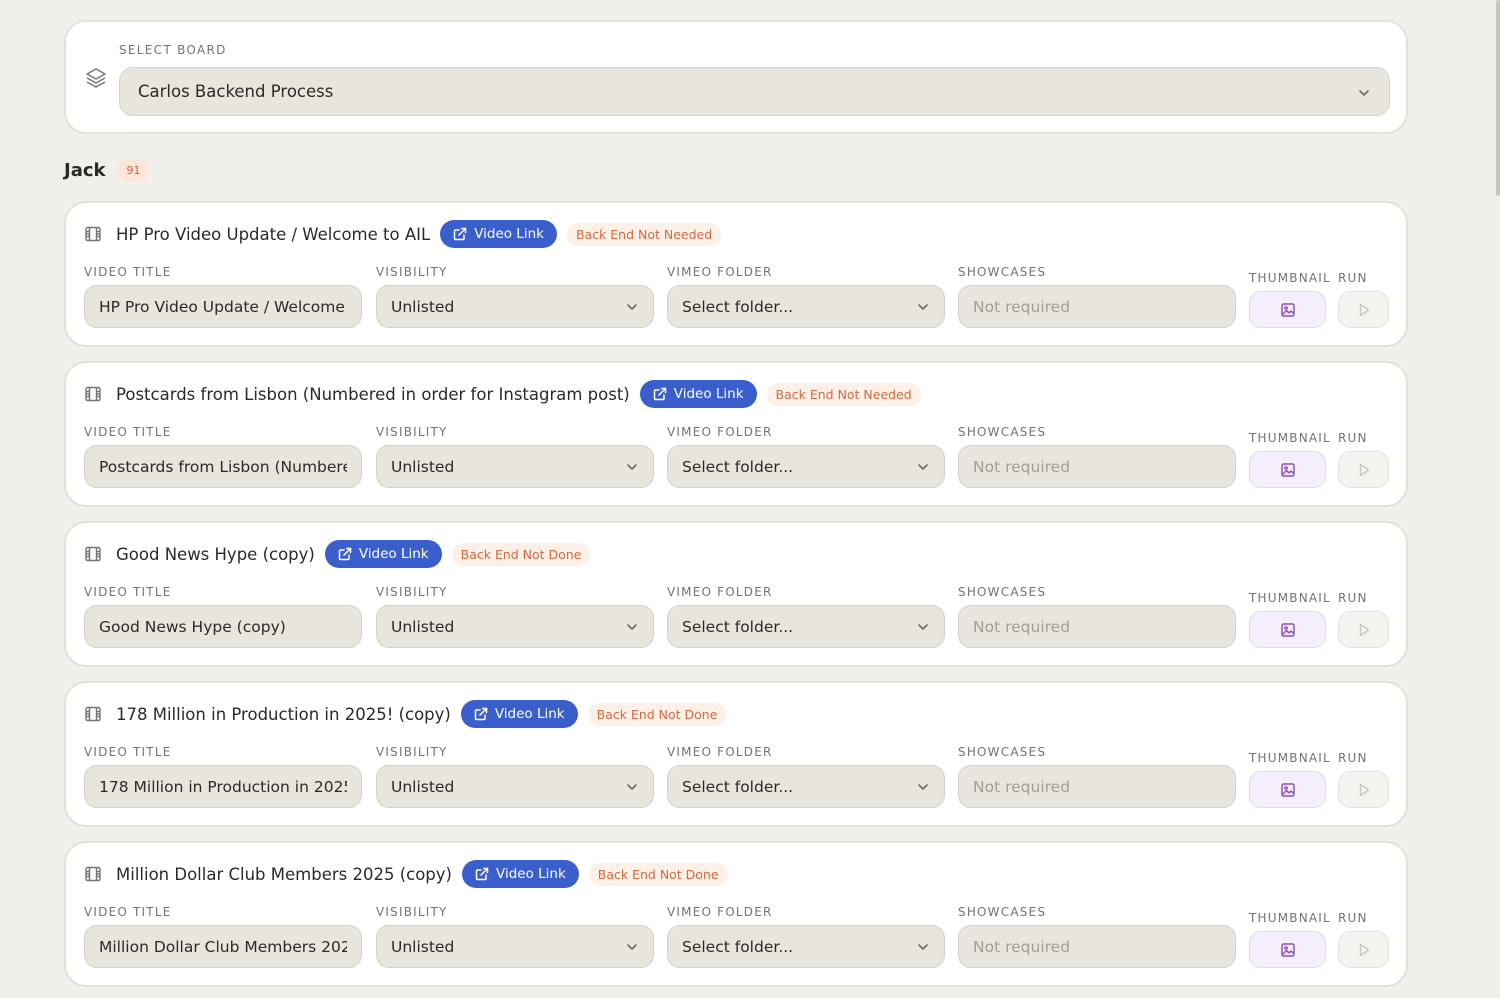 Image resolution: width=1500 pixels, height=998 pixels. I want to click on video-title-value: HP Pro Video Update / Welcome to AIL, so click(223, 306).